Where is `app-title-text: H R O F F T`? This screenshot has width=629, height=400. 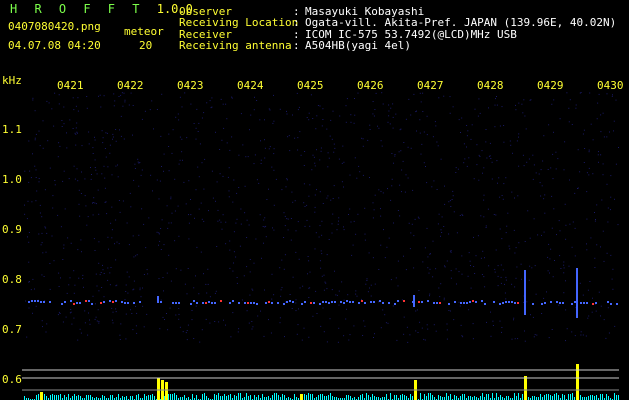
app-title-text: H R O F F T is located at coordinates (77, 9).